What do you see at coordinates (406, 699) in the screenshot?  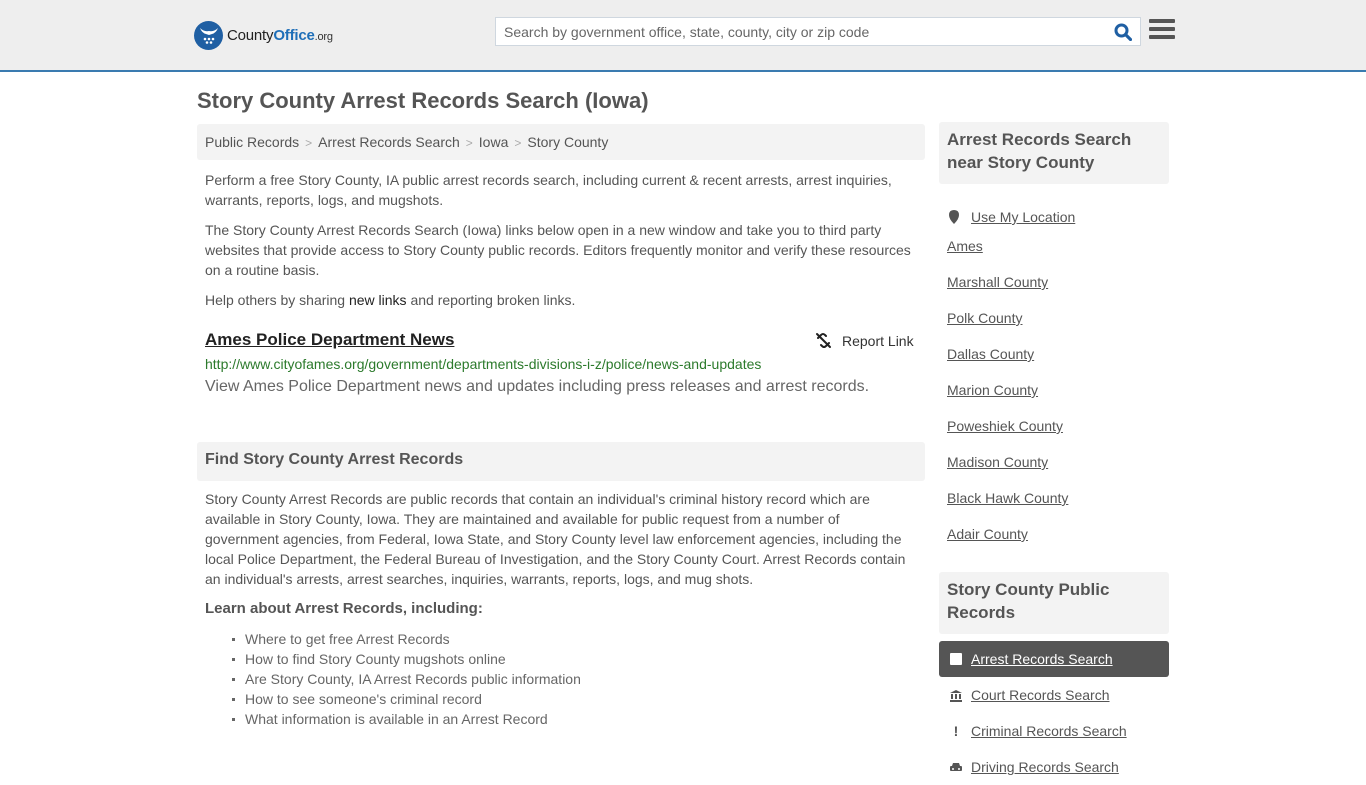 I see `list-item: How to see someone's criminal record` at bounding box center [406, 699].